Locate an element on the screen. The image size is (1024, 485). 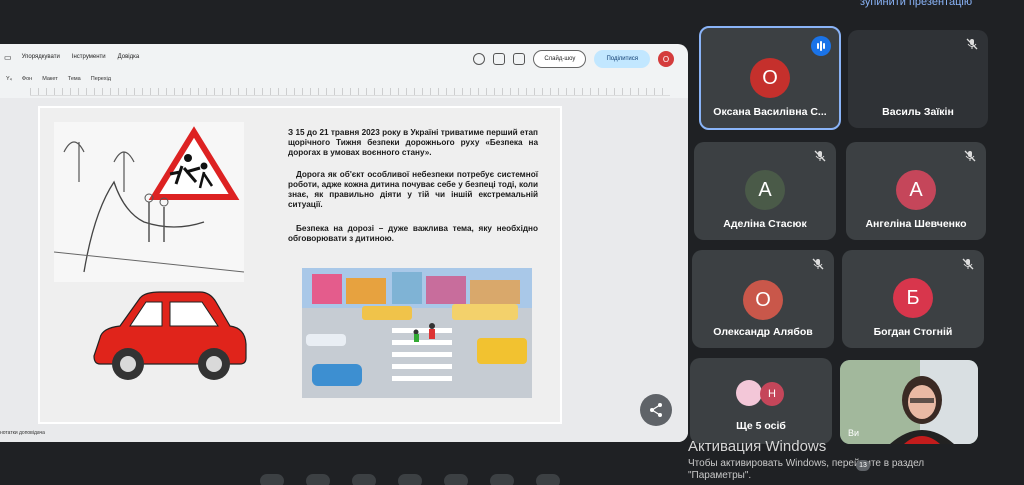
participant-tile: Б Богдан Стогній is located at coordinates (913, 299).